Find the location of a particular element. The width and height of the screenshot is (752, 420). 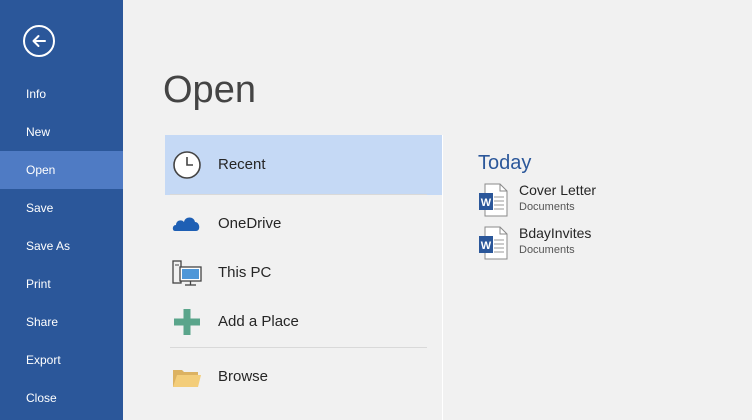

computer-icon is located at coordinates (187, 273).